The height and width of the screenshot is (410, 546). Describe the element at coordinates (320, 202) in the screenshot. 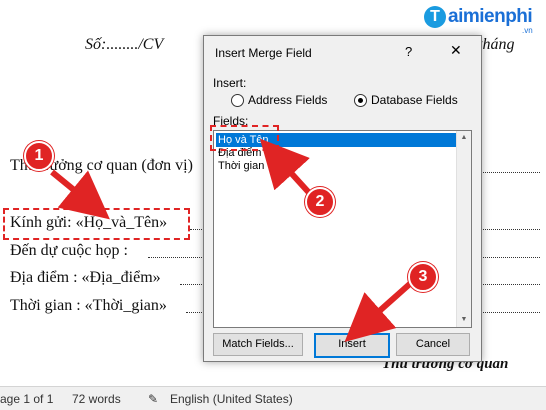

I see `step-badge-2: 2` at that location.